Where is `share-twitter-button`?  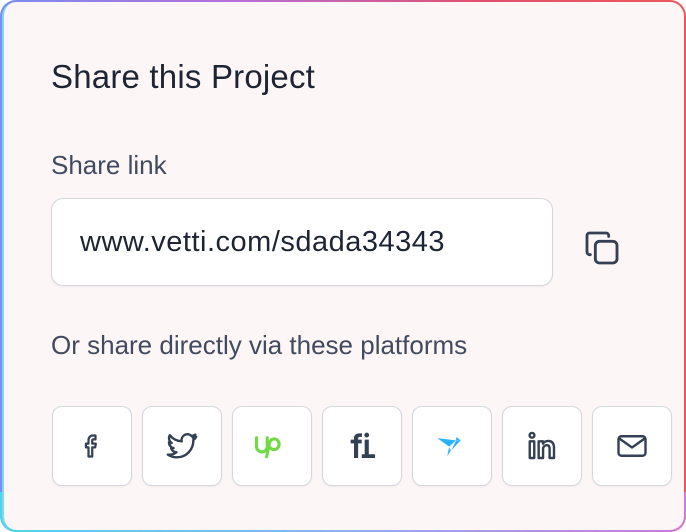 share-twitter-button is located at coordinates (182, 446).